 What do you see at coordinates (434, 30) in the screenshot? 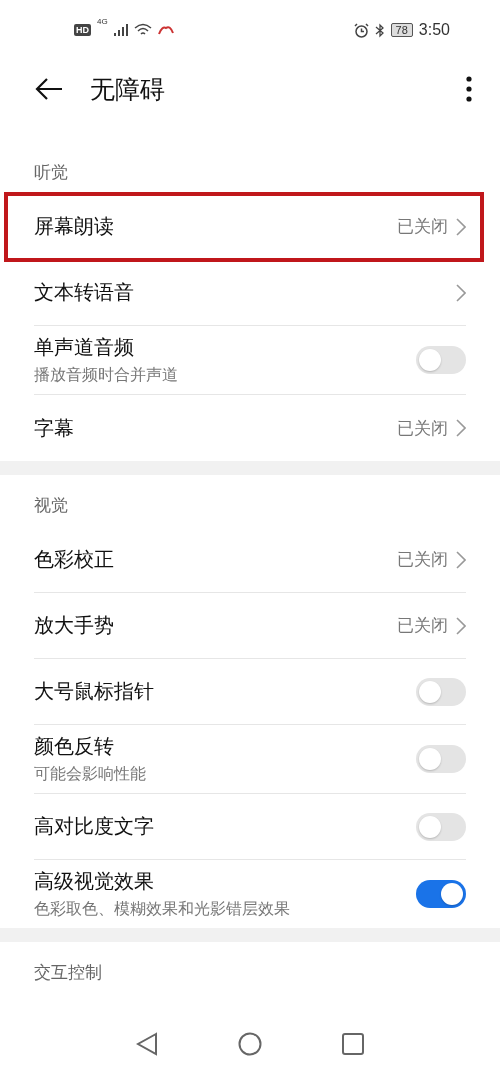
I see `clock-time: 3:50` at bounding box center [434, 30].